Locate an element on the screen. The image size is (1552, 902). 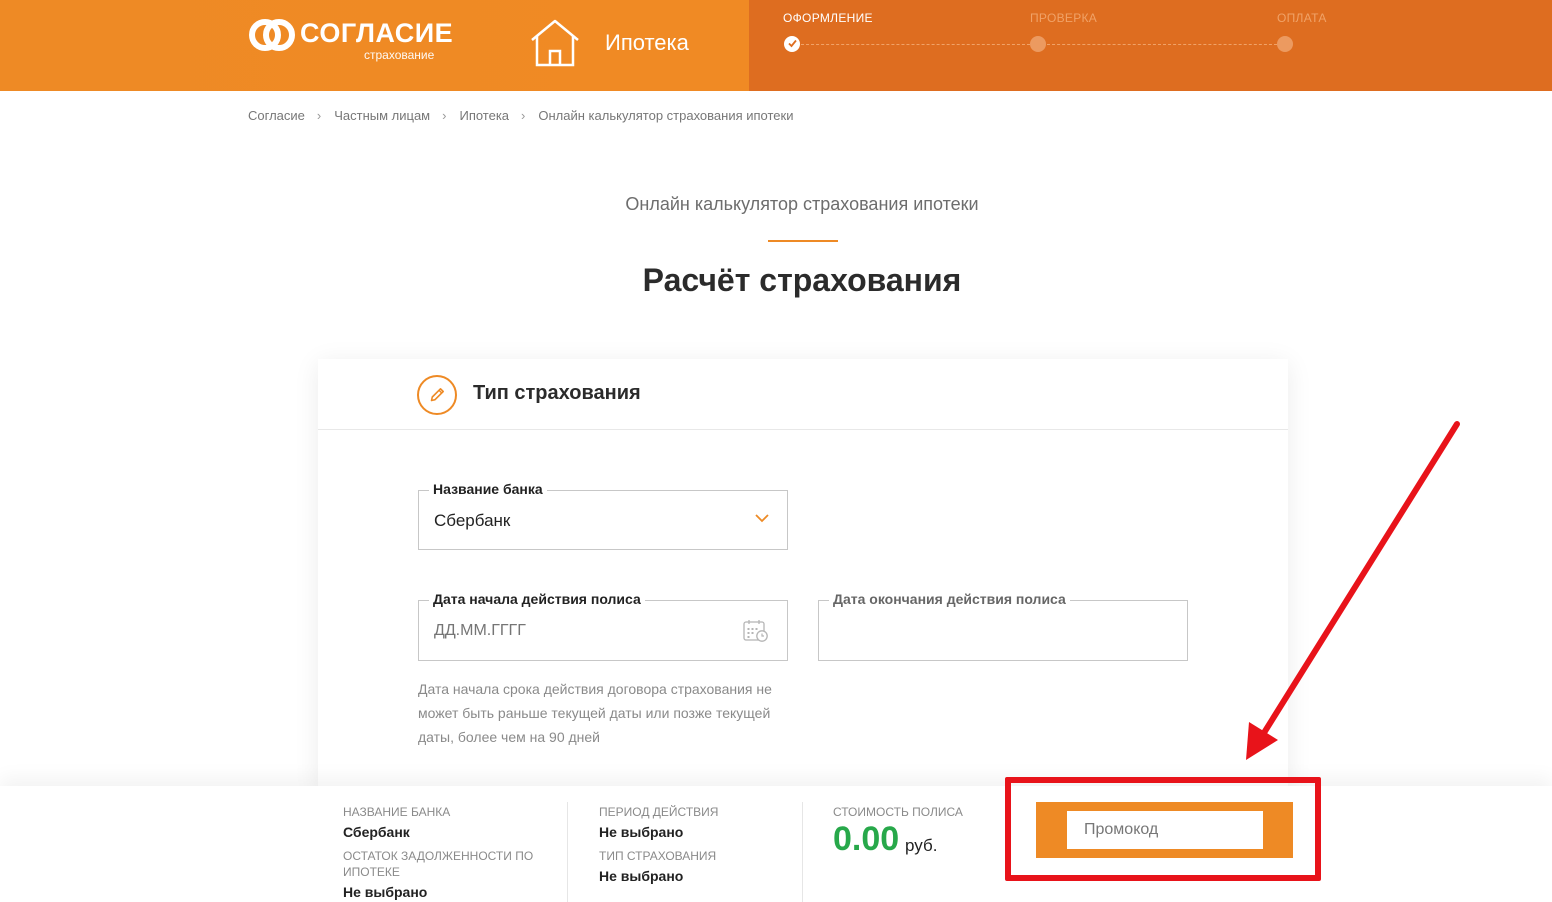
summary-period-value: Не выбрано is located at coordinates (641, 832).